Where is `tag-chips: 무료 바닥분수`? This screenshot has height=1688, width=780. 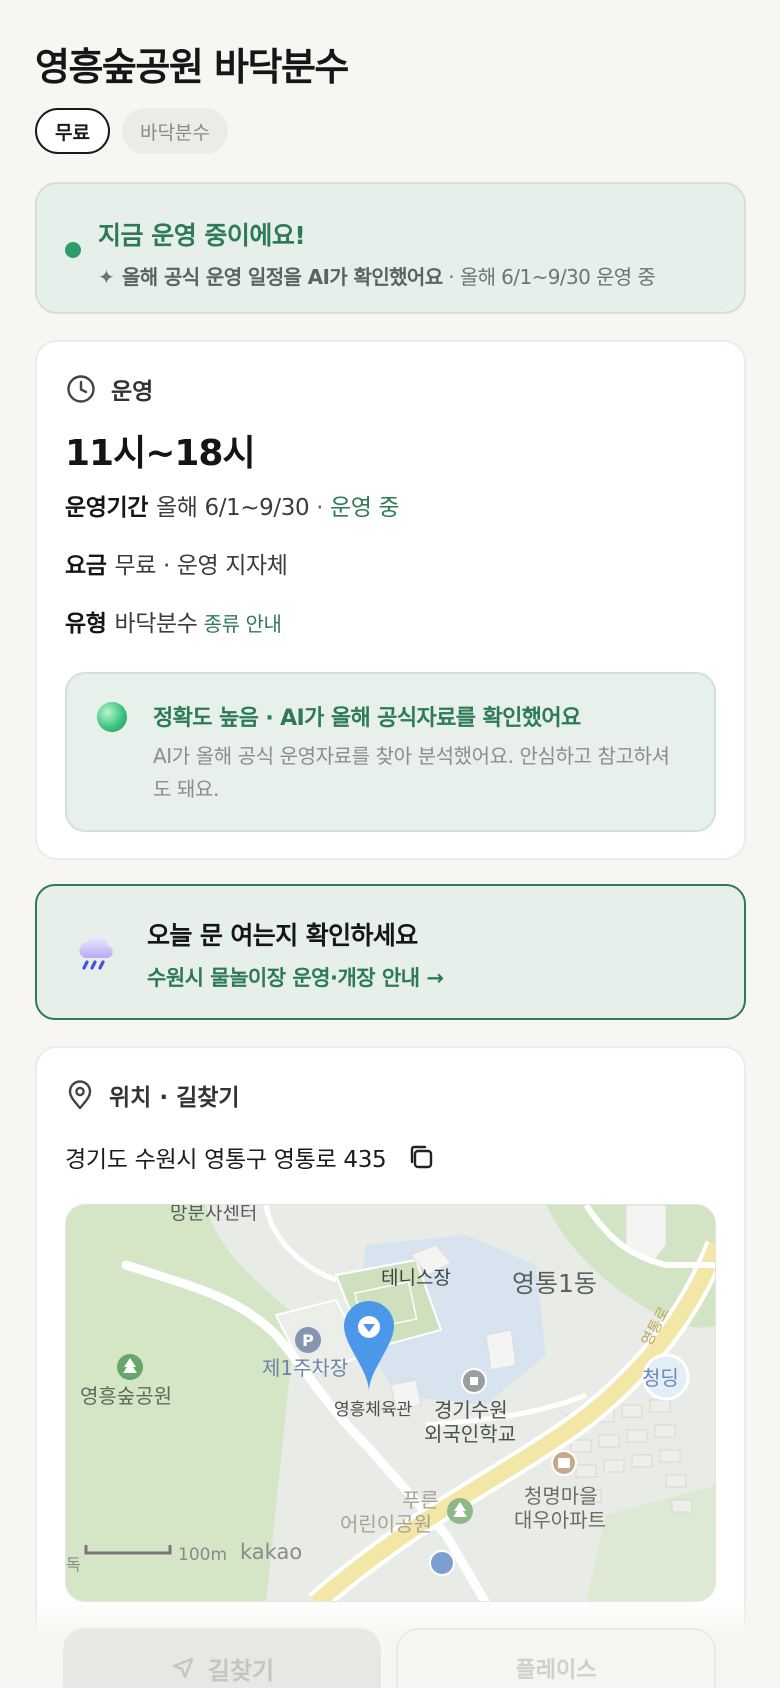 tag-chips: 무료 바닥분수 is located at coordinates (131, 131).